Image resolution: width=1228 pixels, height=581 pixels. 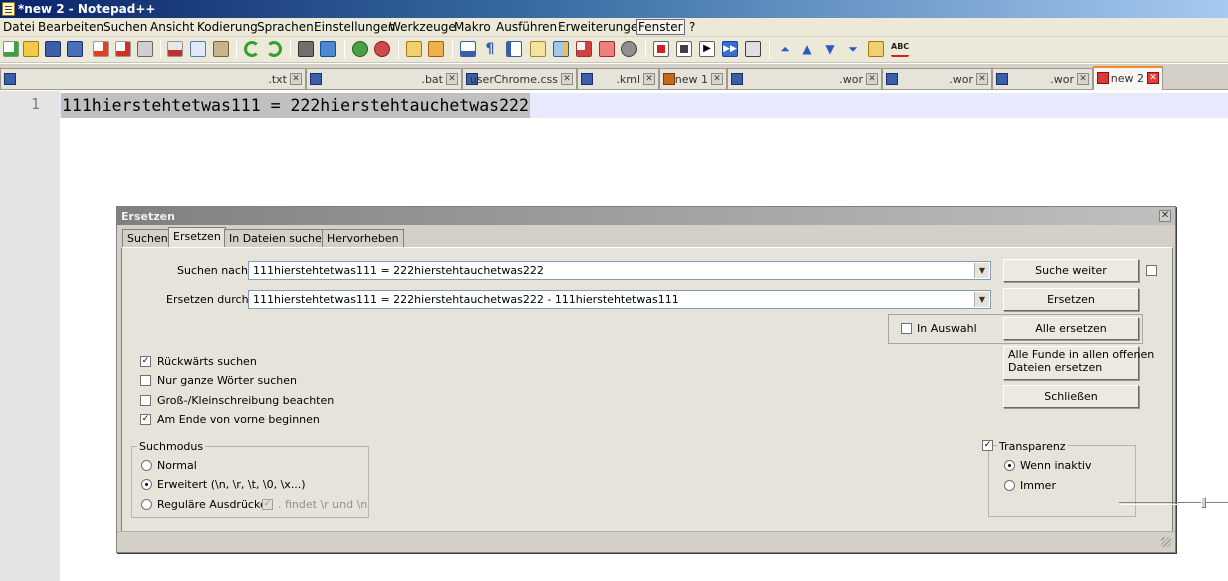 What do you see at coordinates (1165, 216) in the screenshot?
I see `dialog-close-icon: ✕` at bounding box center [1165, 216].